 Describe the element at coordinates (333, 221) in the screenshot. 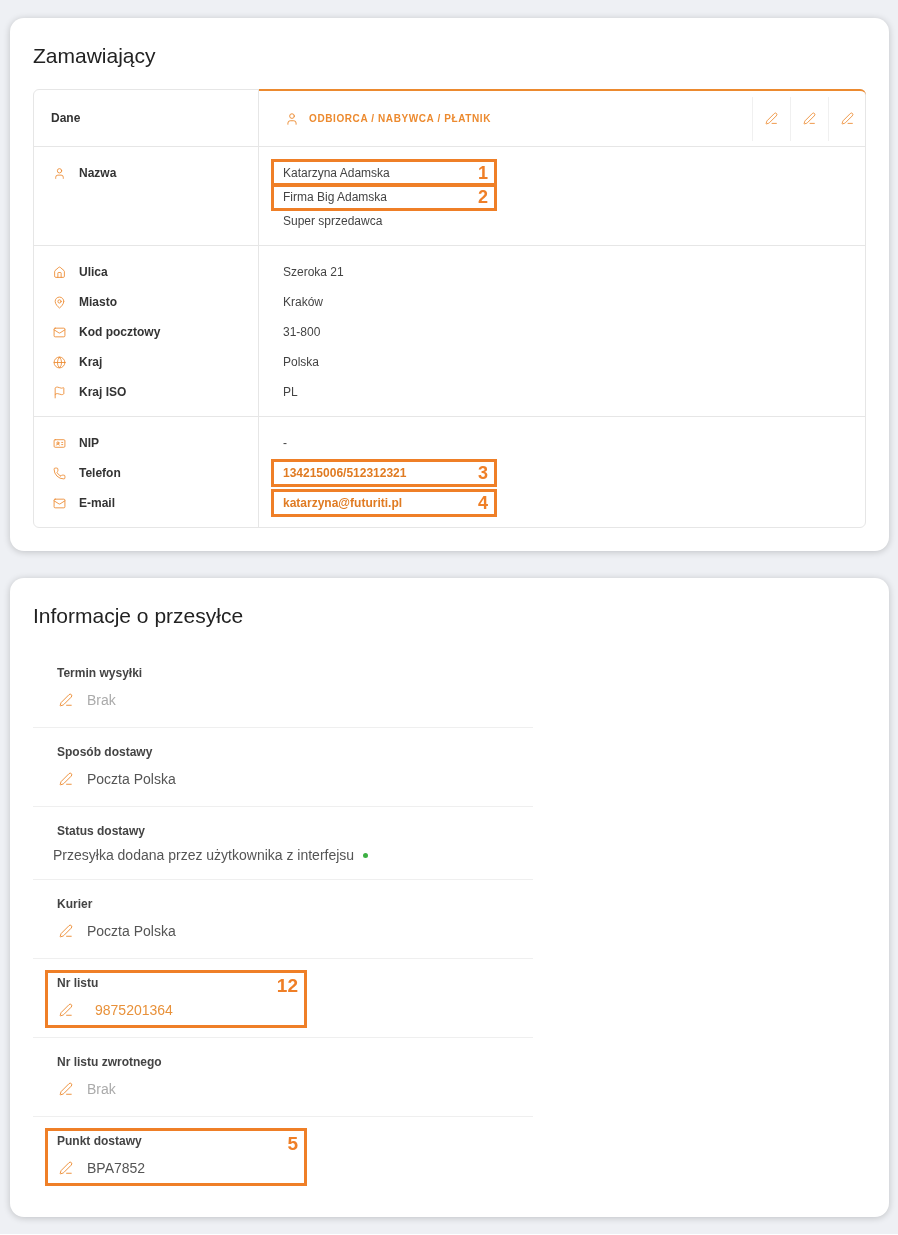

I see `field-value: Super sprzedawca` at that location.